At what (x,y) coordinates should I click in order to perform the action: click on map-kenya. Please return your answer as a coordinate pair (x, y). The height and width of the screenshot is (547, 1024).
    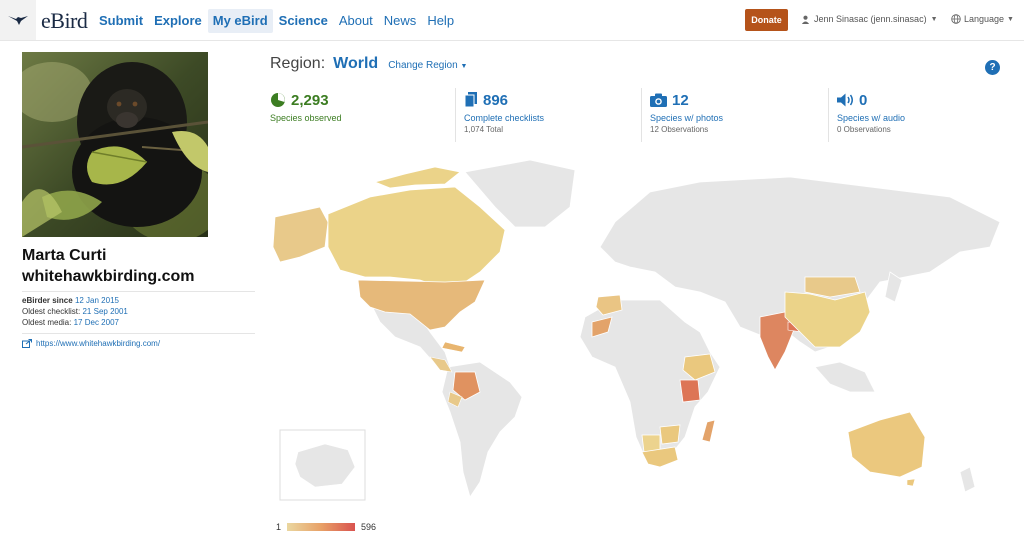
    Looking at the image, I should click on (690, 391).